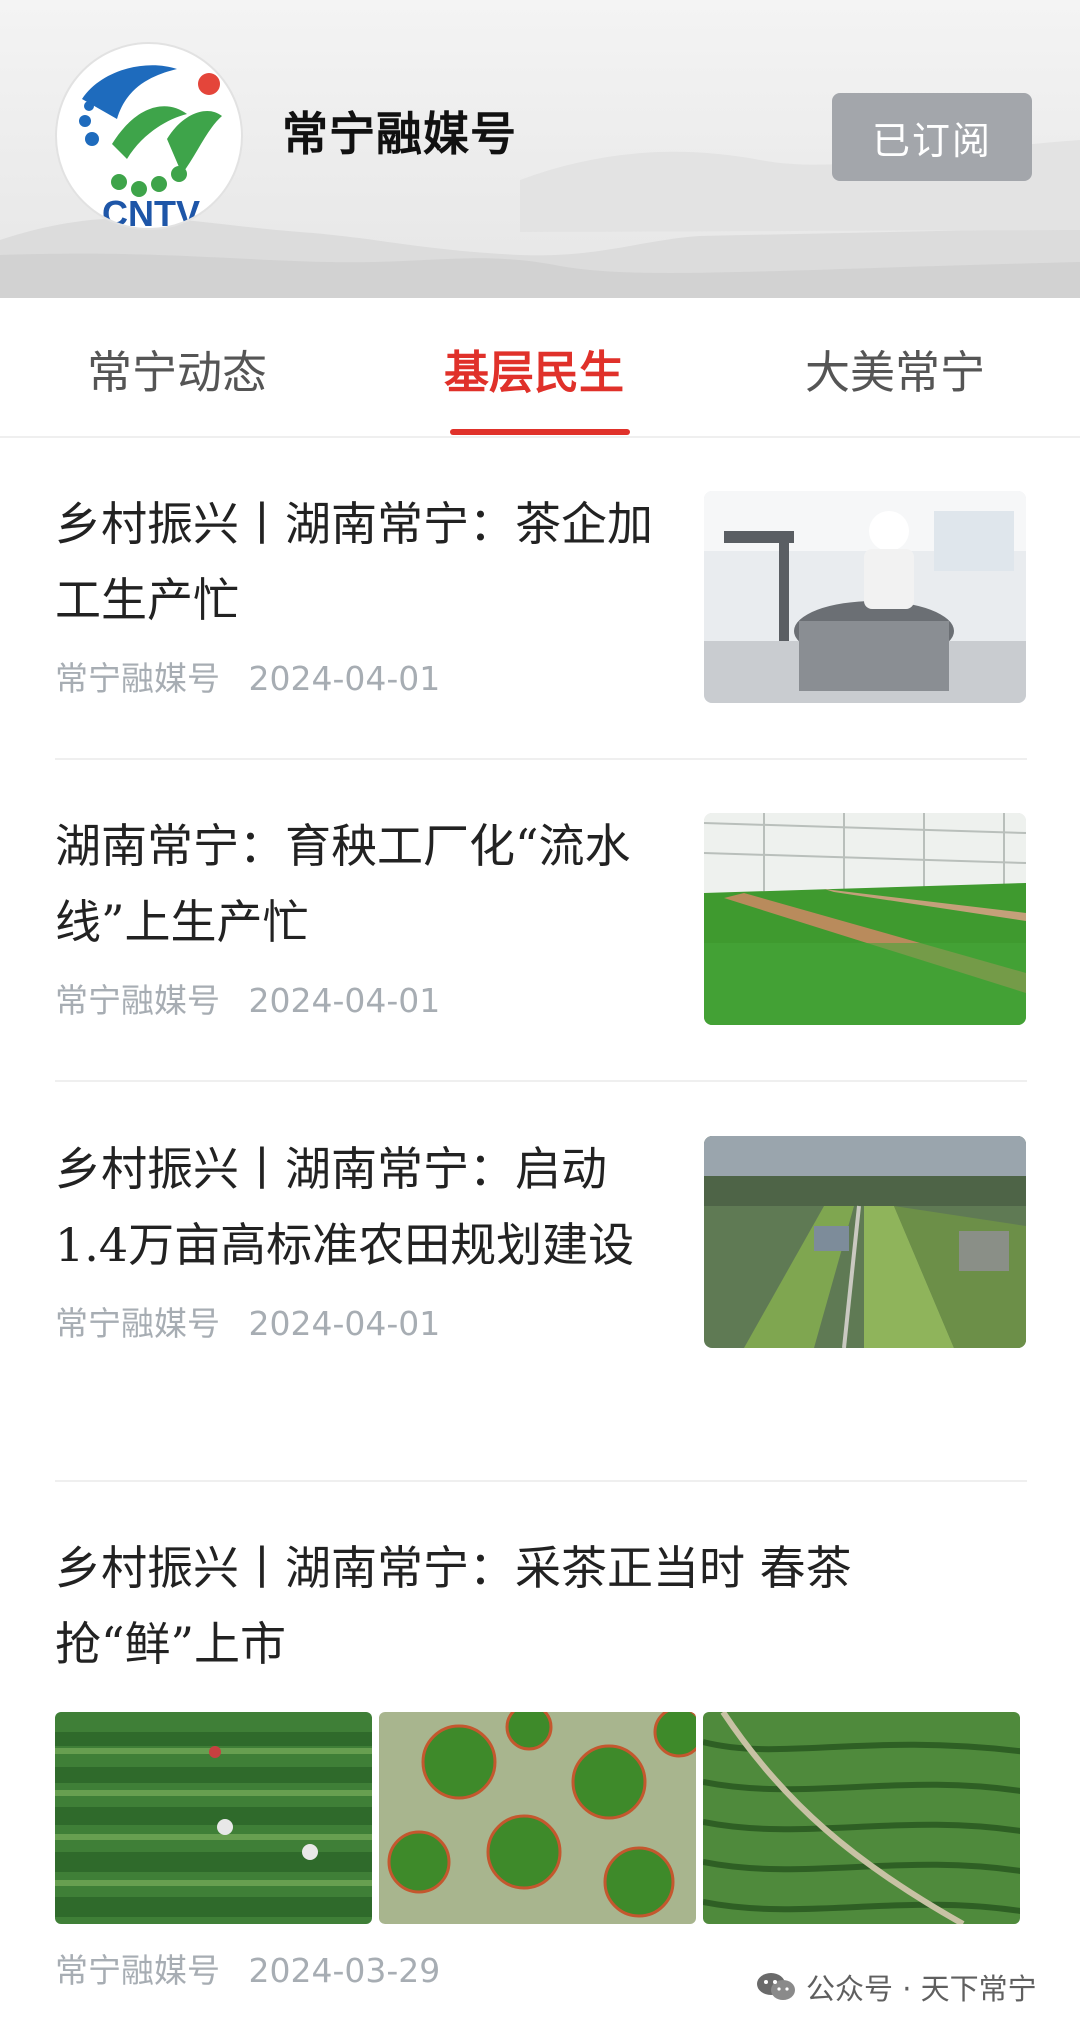 The image size is (1080, 2029). Describe the element at coordinates (177, 368) in the screenshot. I see `tab-changning-news: 常宁动态` at that location.